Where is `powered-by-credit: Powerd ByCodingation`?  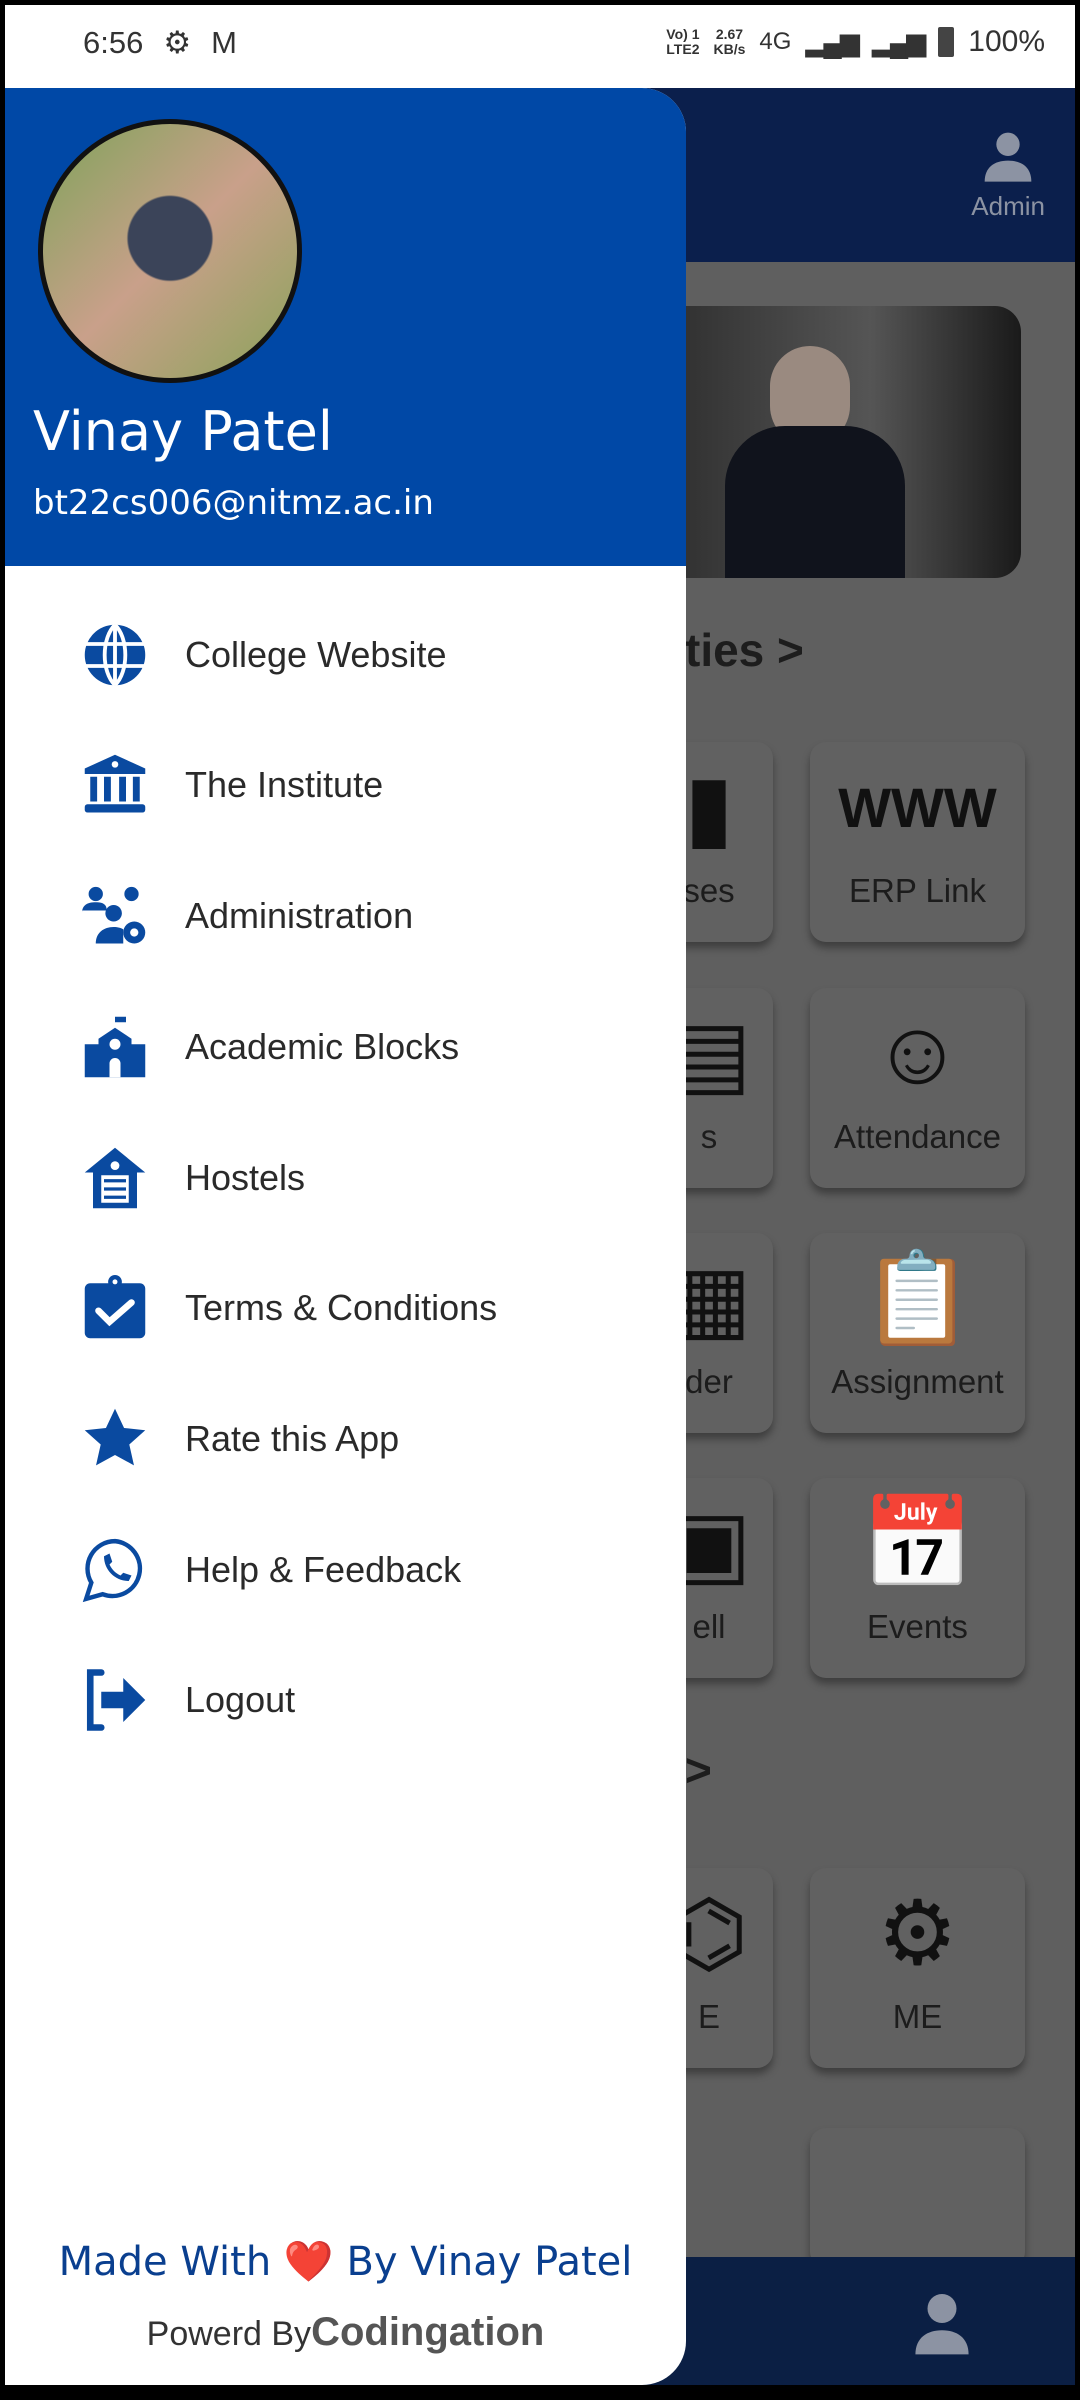 powered-by-credit: Powerd ByCodingation is located at coordinates (345, 2332).